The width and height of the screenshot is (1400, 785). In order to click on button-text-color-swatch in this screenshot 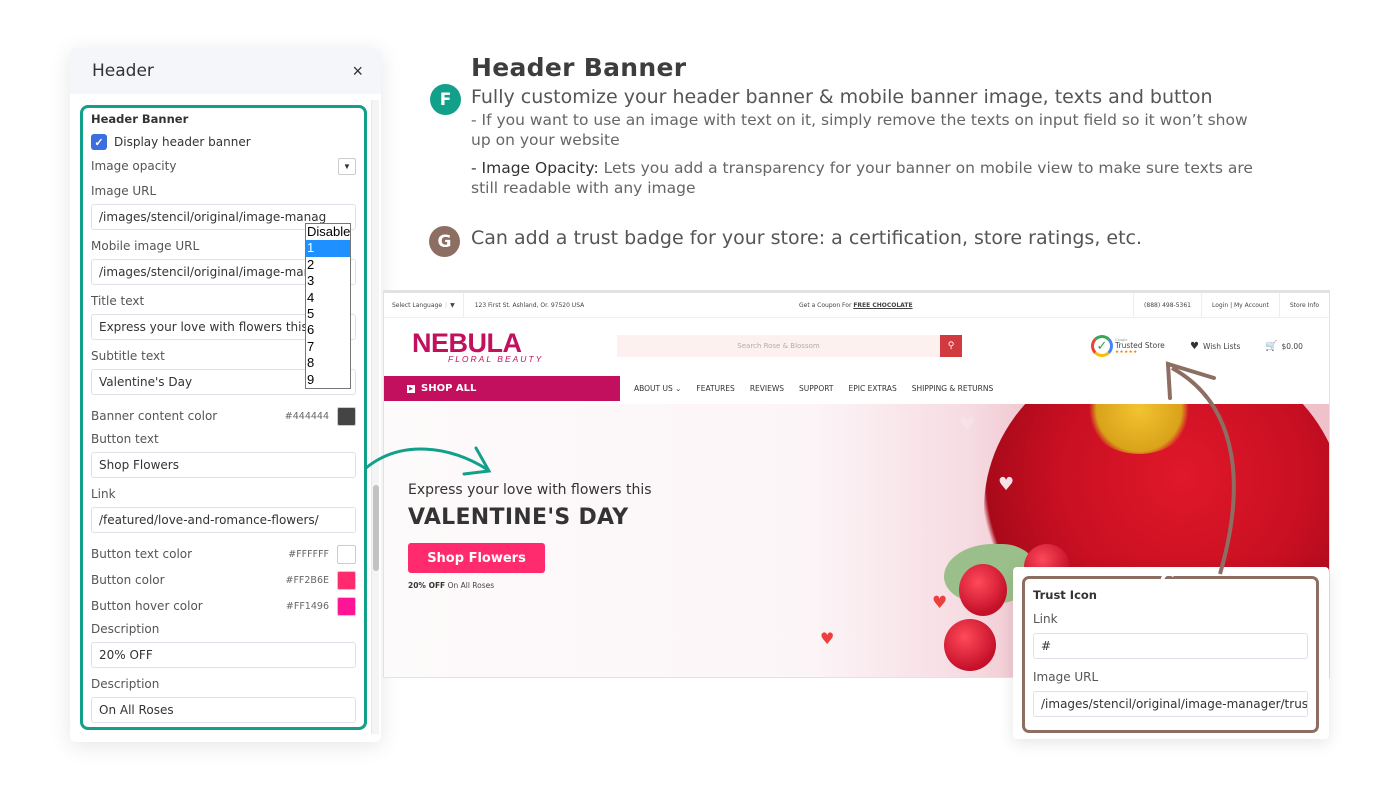, I will do `click(346, 554)`.